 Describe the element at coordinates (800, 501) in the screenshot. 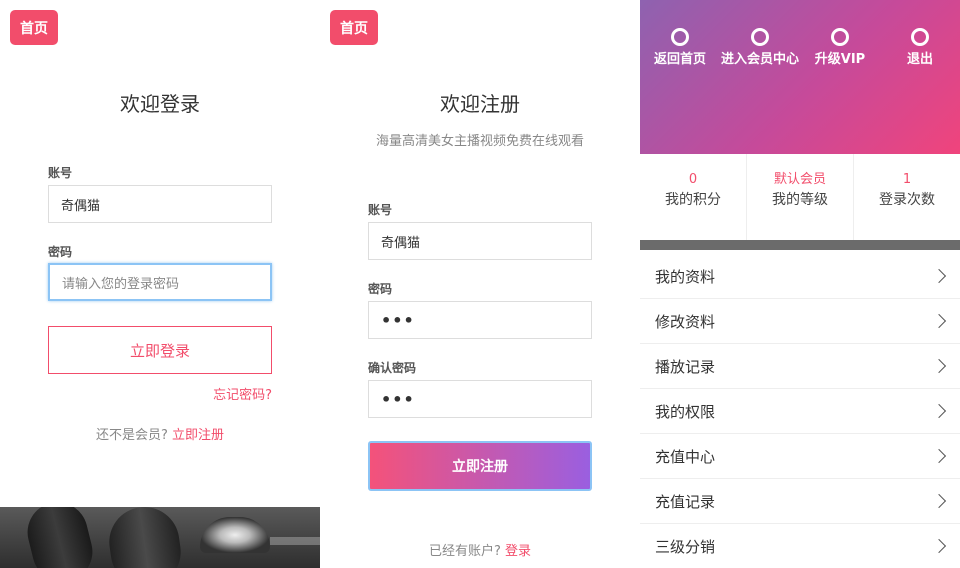

I see `menu-item-recharge-history: 充值记录` at that location.